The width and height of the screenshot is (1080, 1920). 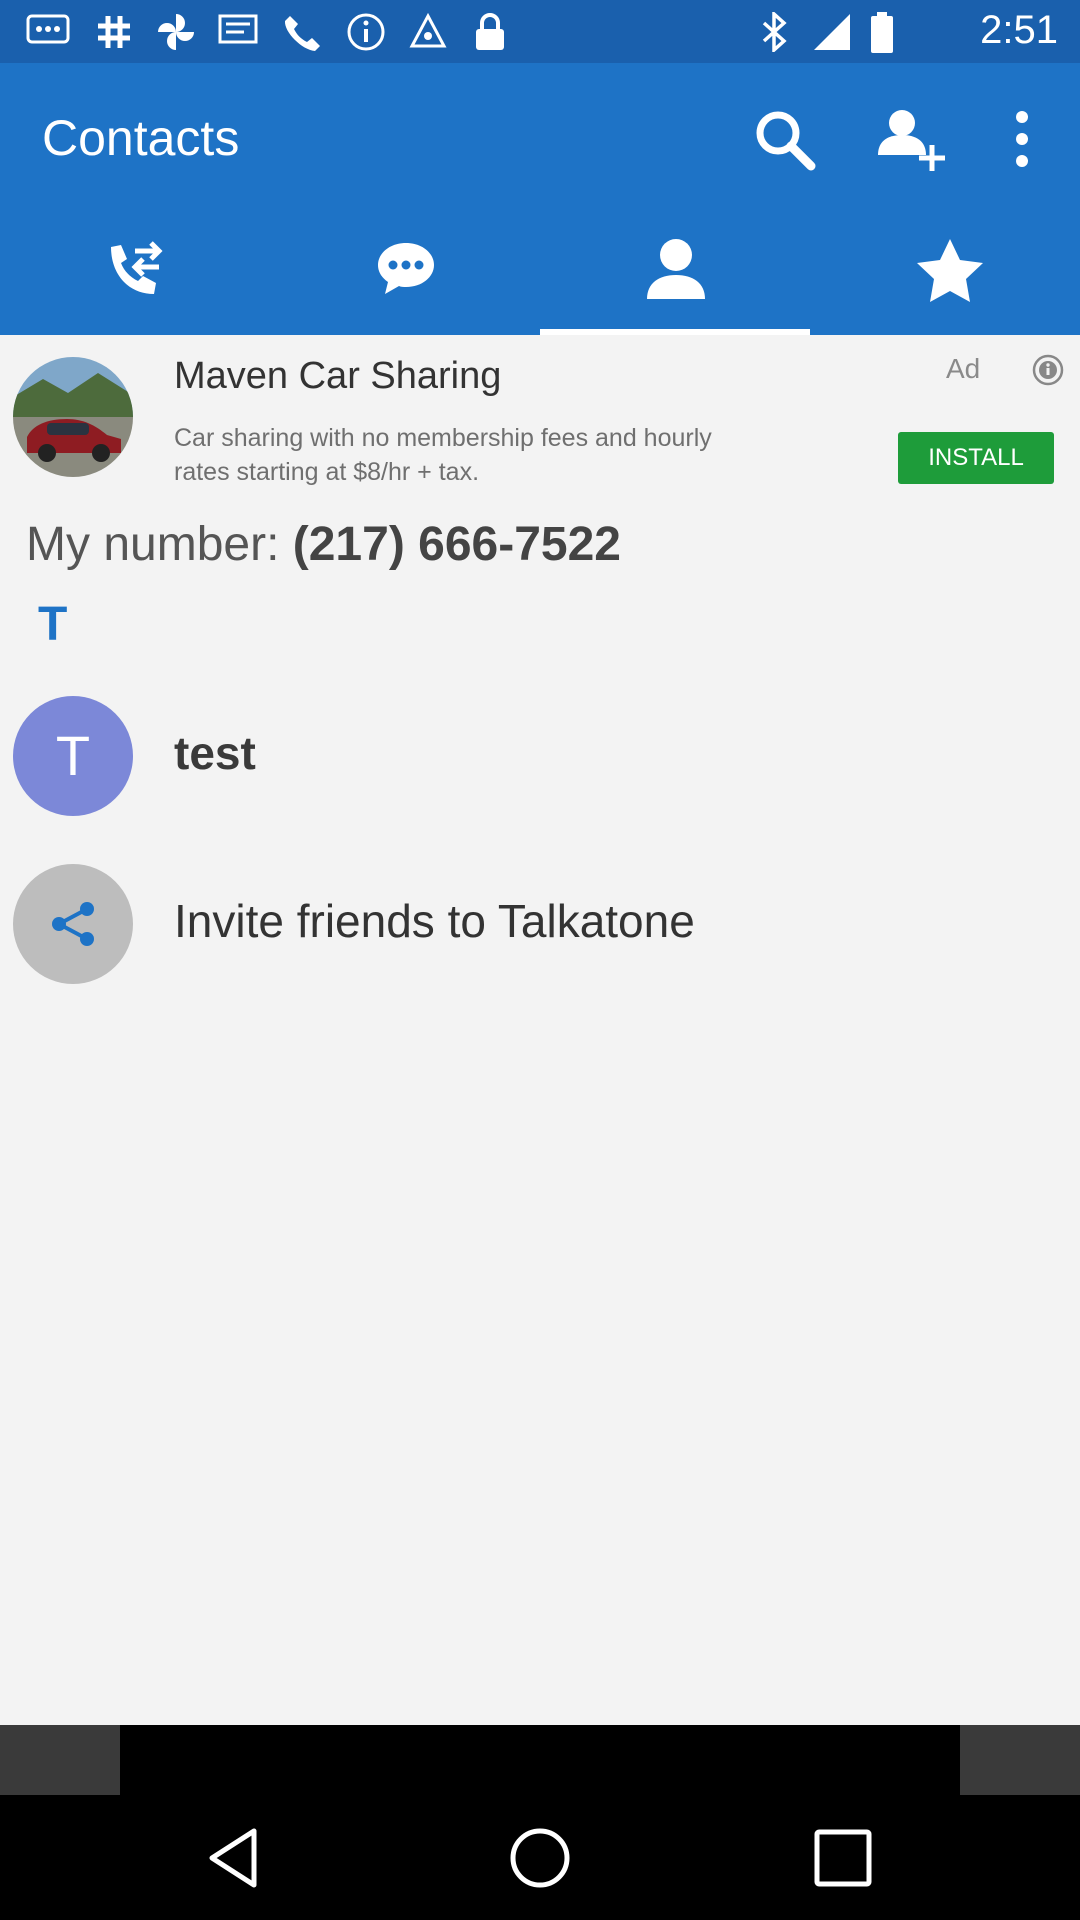 I want to click on ad-label: Ad, so click(x=963, y=368).